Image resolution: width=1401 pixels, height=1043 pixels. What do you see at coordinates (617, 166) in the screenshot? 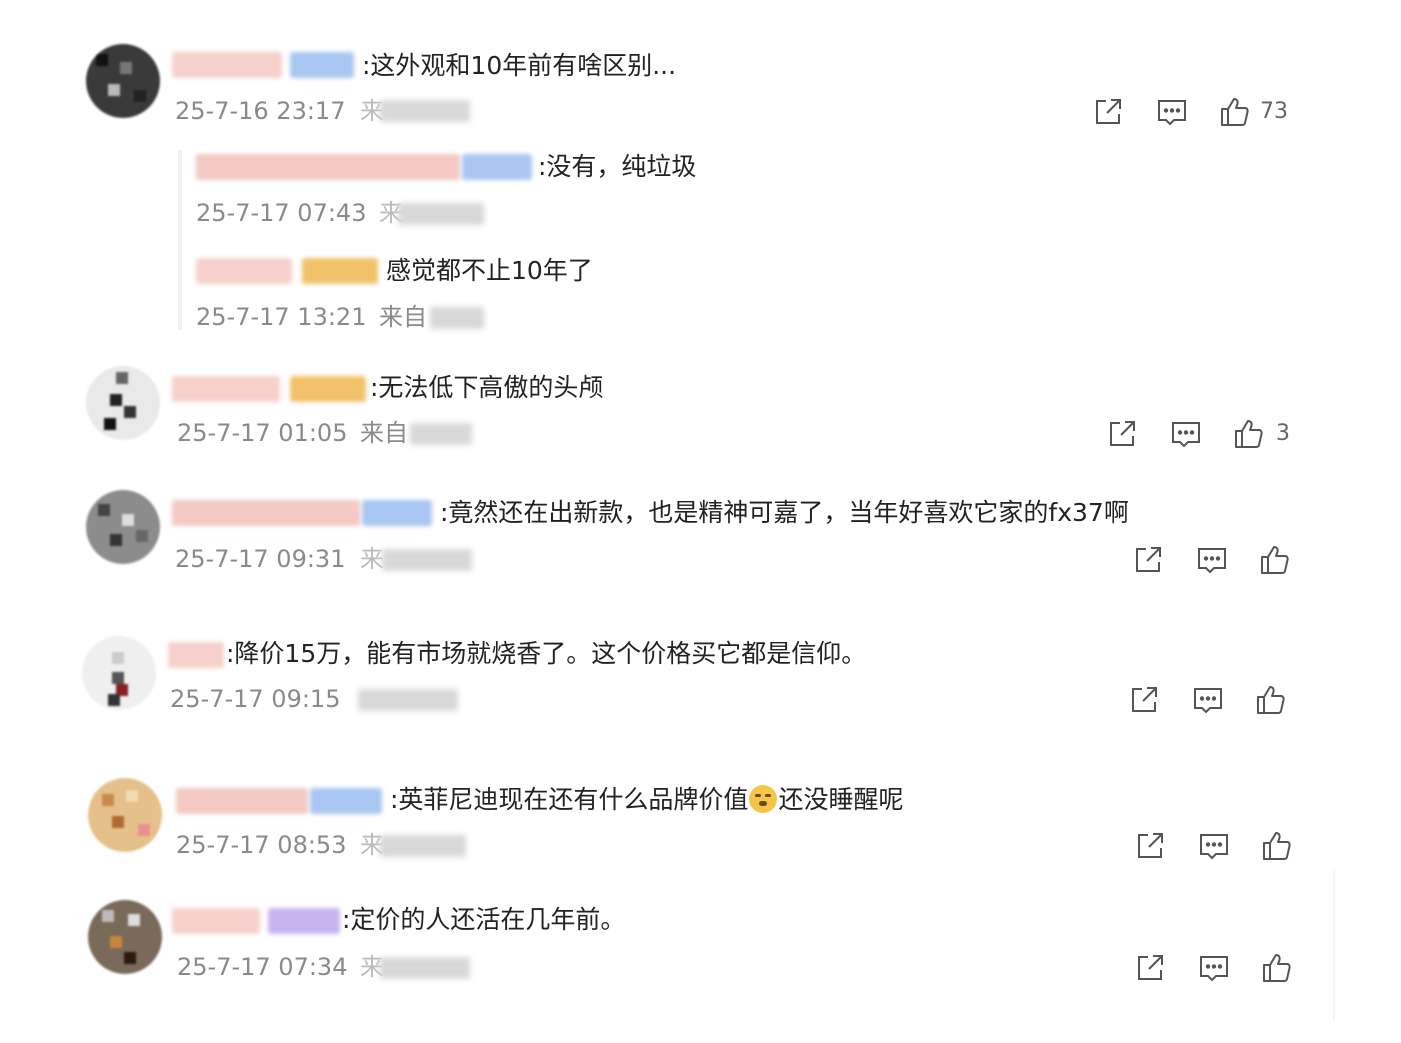
I see `reply-text: :没有，纯垃圾` at bounding box center [617, 166].